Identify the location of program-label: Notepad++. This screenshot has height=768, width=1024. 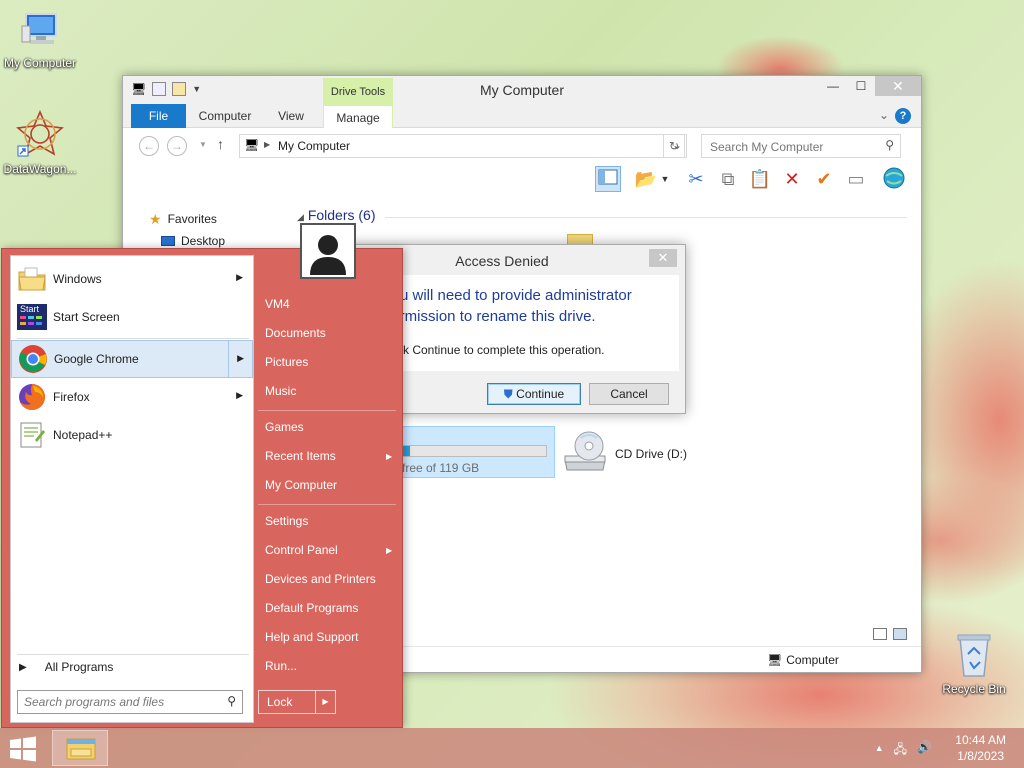
(83, 435).